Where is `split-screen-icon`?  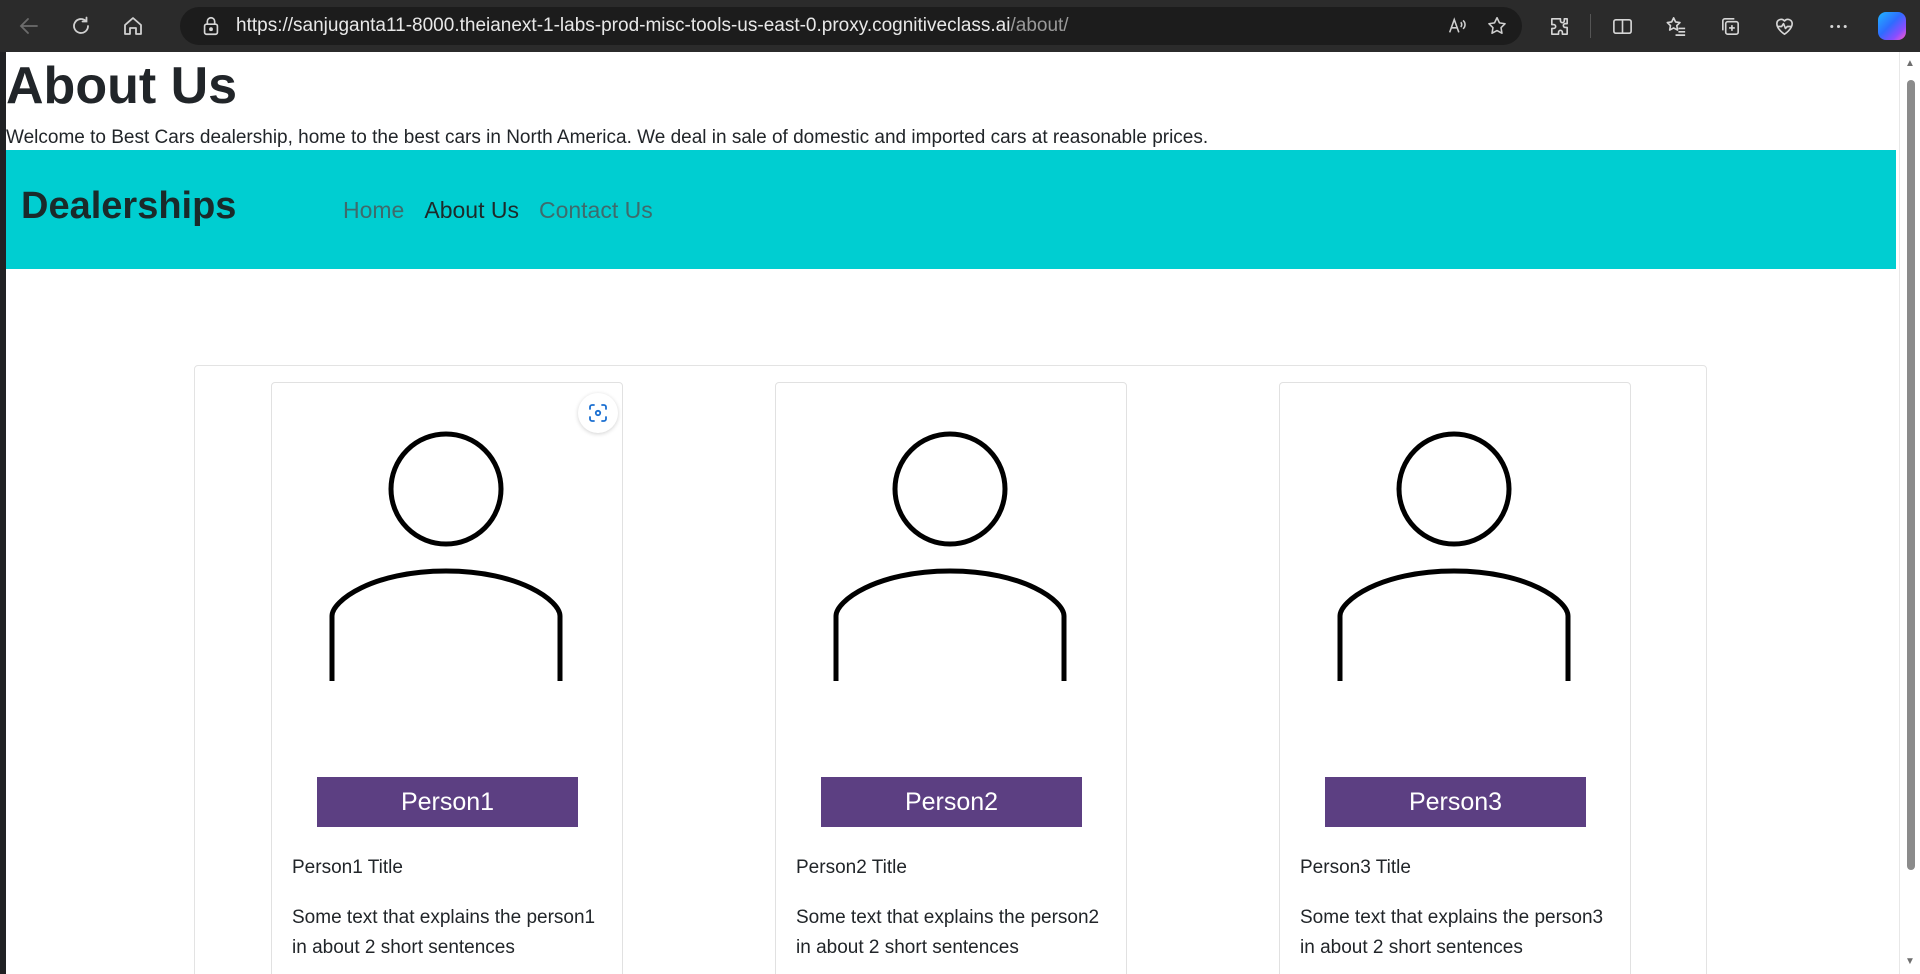 split-screen-icon is located at coordinates (1622, 26).